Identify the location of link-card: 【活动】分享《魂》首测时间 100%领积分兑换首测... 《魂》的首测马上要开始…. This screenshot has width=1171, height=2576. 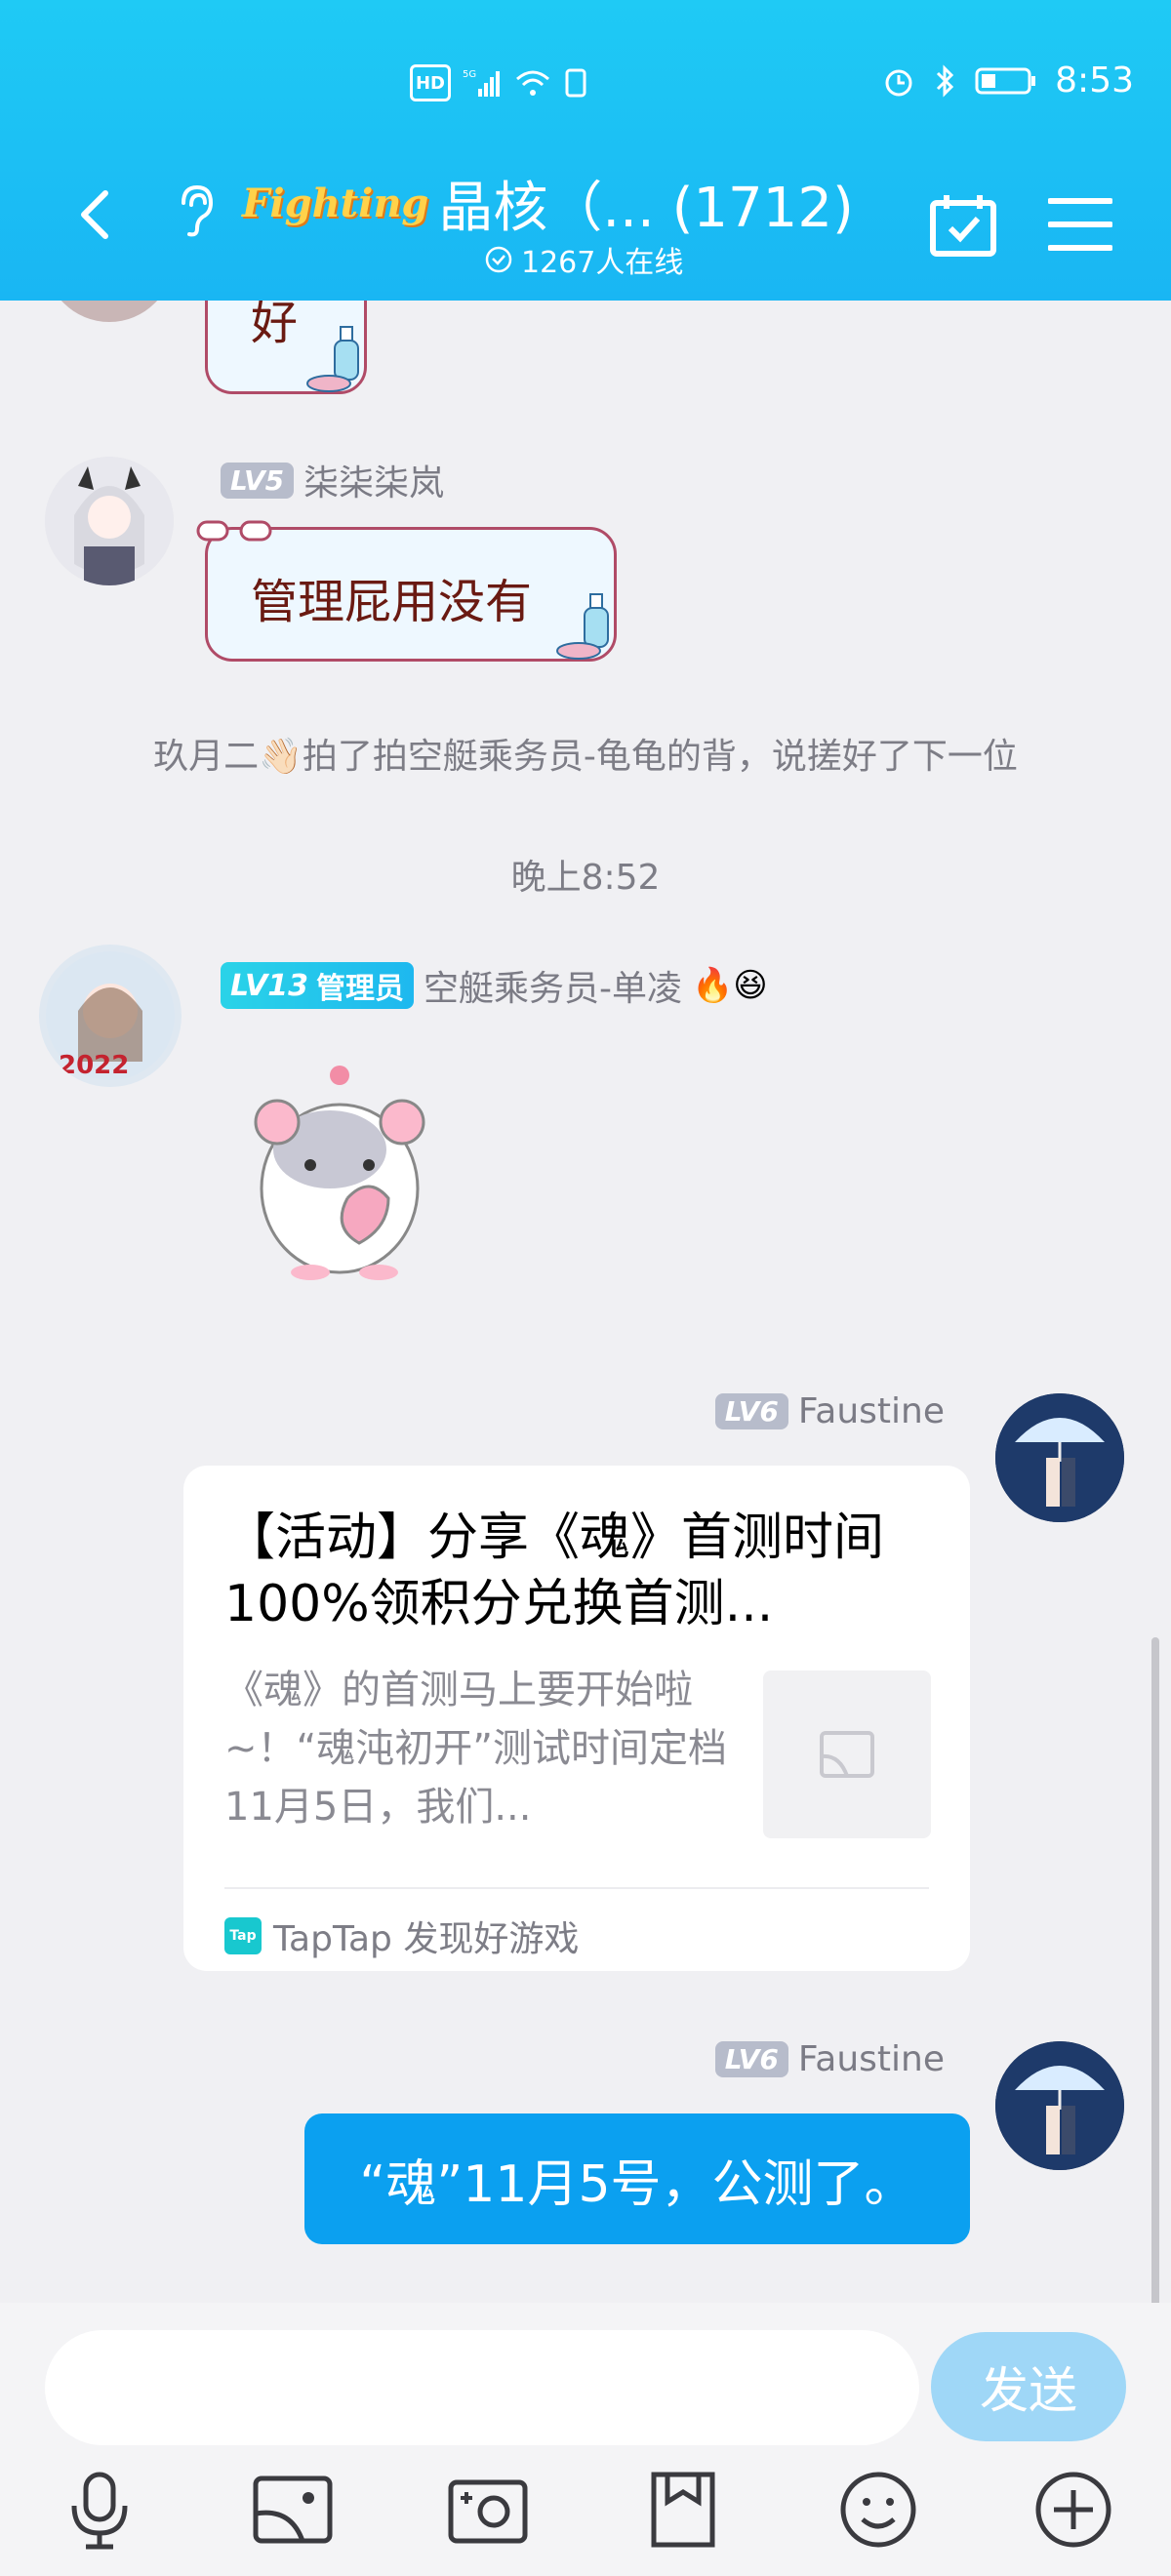
(576, 1718).